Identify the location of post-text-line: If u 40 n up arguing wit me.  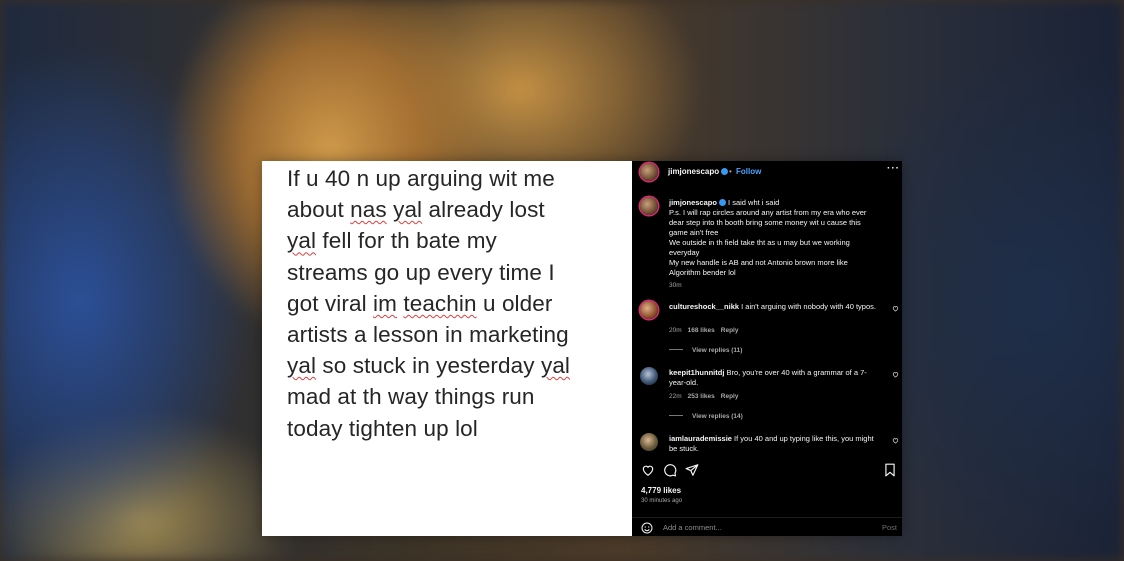
(459, 178).